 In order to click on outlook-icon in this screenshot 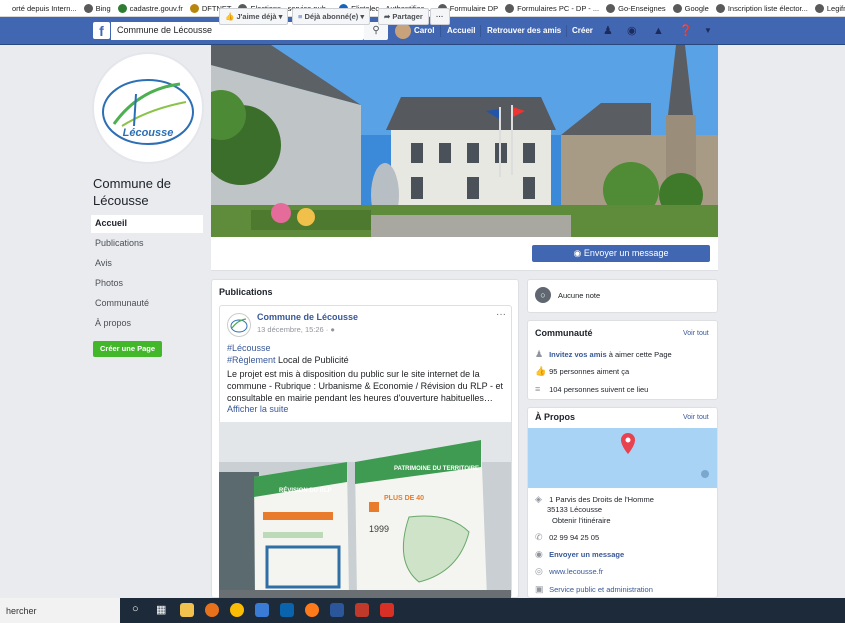, I will do `click(287, 610)`.